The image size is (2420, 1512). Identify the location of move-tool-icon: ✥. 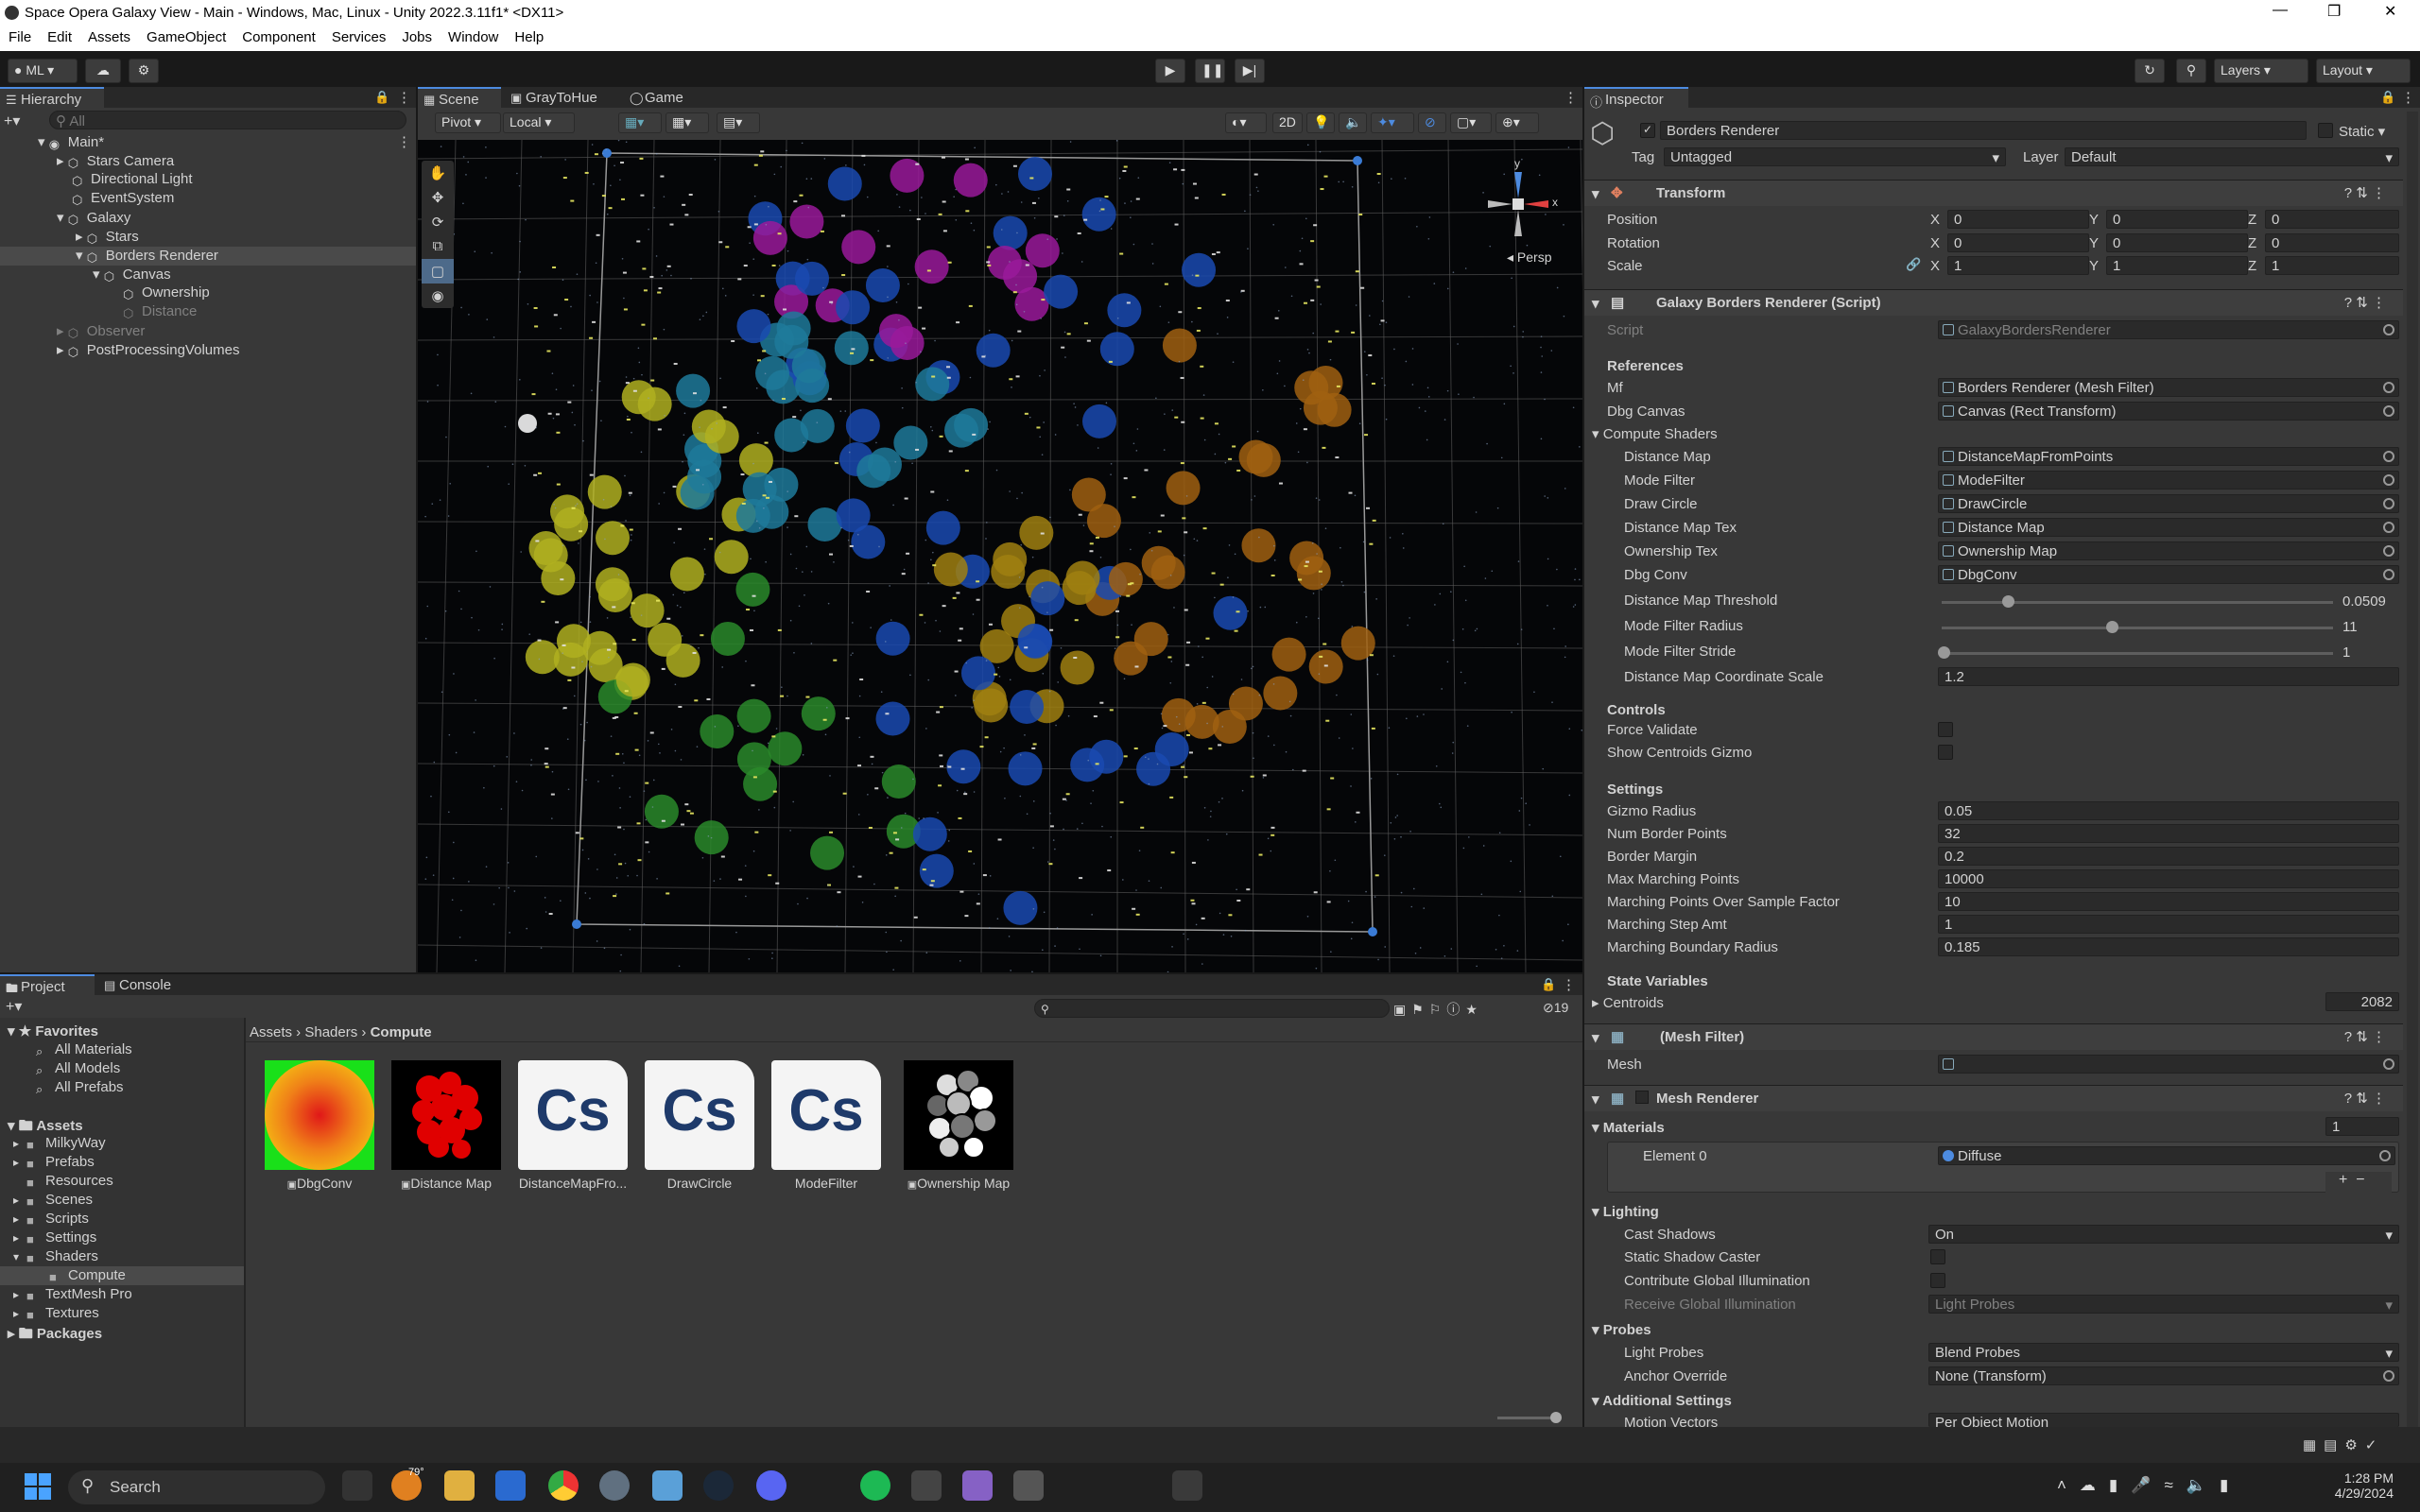
(438, 197).